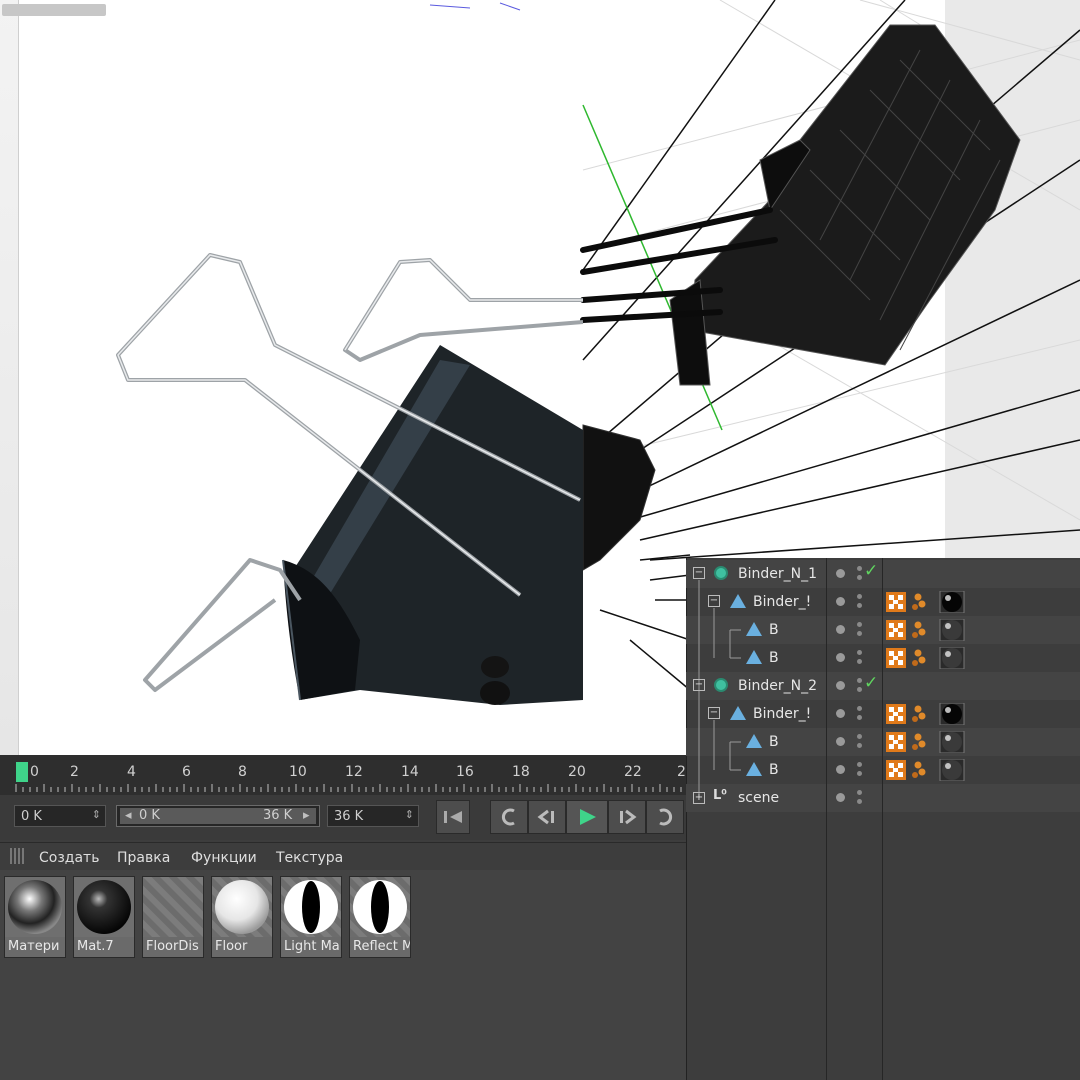  I want to click on tick-label: 10, so click(298, 772).